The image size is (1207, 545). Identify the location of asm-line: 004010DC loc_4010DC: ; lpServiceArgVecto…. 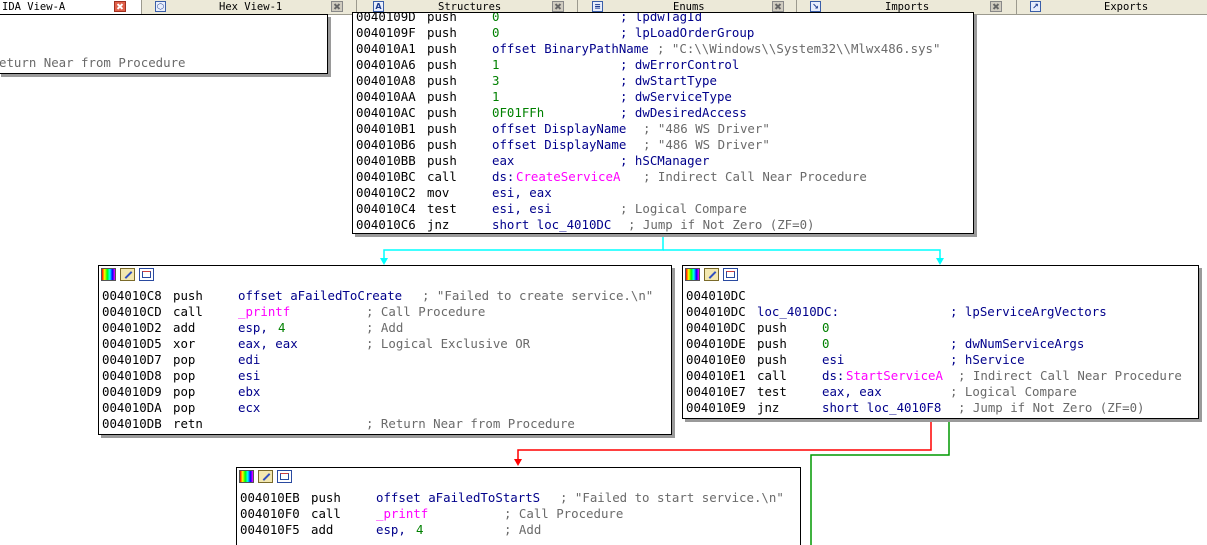
(940, 312).